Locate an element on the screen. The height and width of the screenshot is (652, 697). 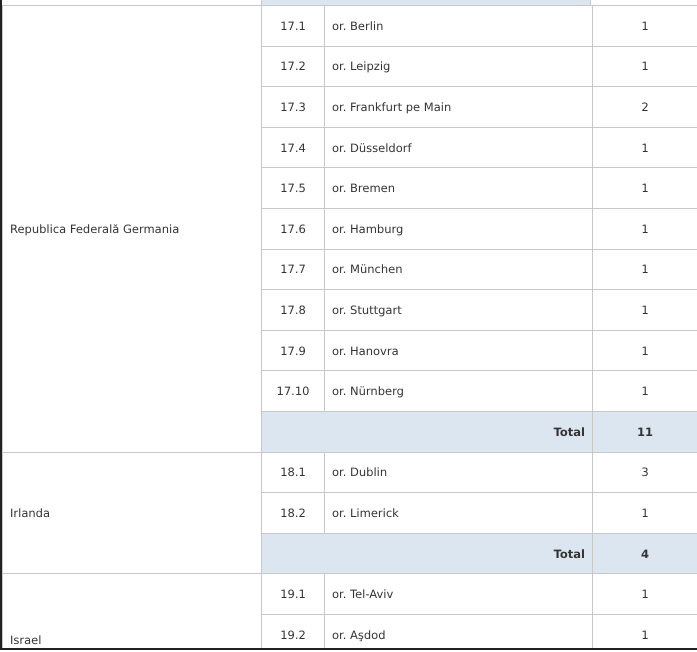
table-cell: 19.1 is located at coordinates (293, 594).